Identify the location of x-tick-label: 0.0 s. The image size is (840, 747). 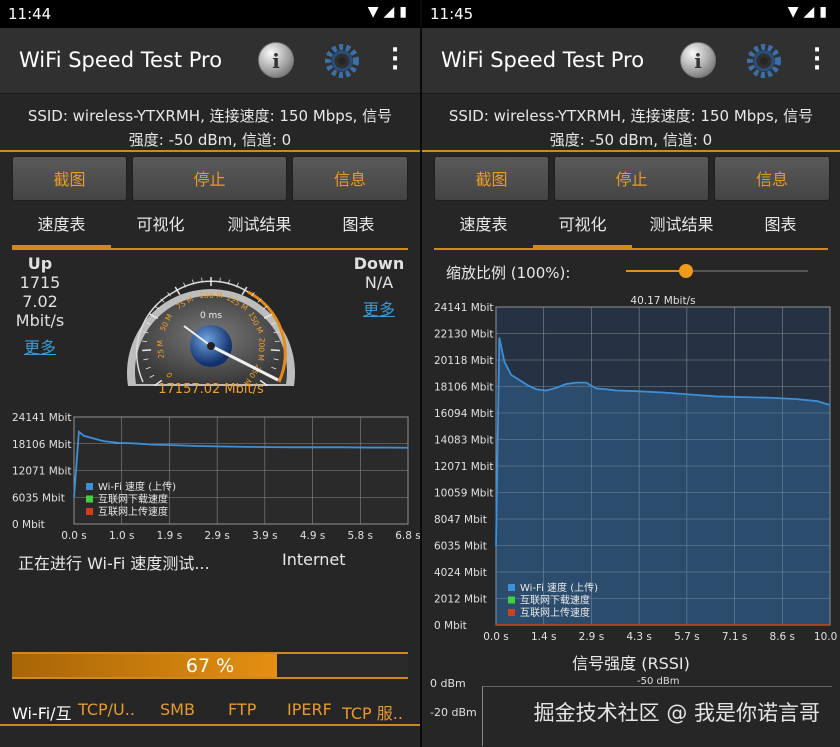
(74, 536).